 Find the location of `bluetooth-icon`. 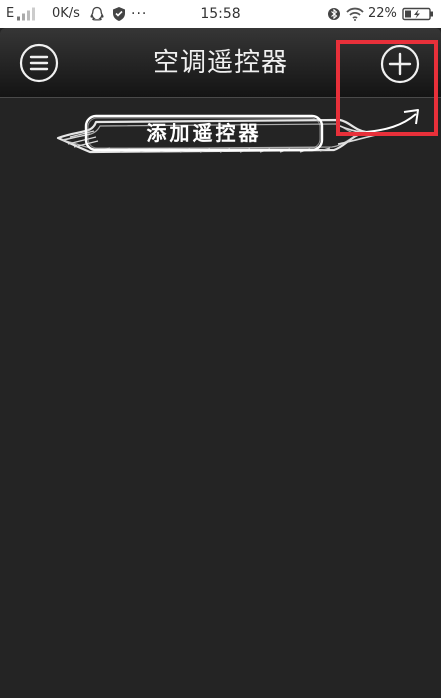

bluetooth-icon is located at coordinates (334, 14).